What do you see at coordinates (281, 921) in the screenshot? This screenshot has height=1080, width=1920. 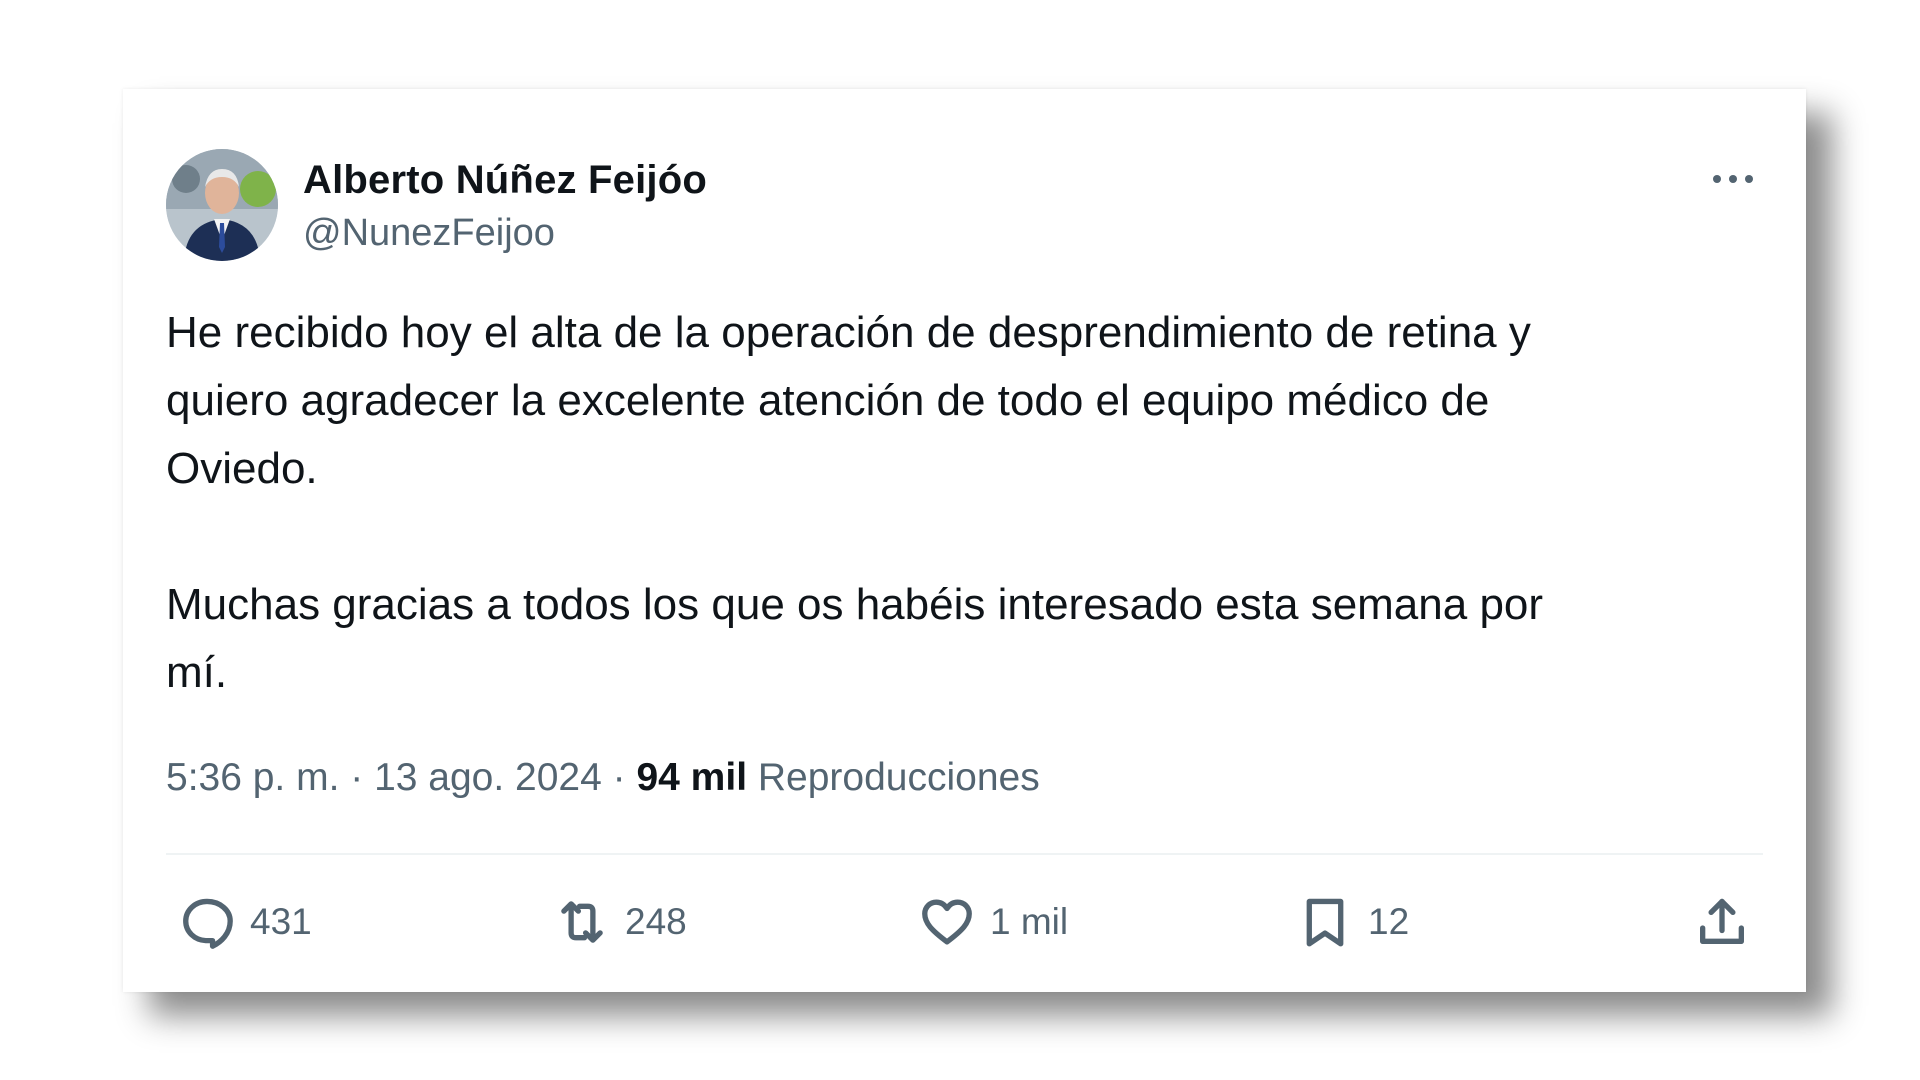 I see `reply-count: 431` at bounding box center [281, 921].